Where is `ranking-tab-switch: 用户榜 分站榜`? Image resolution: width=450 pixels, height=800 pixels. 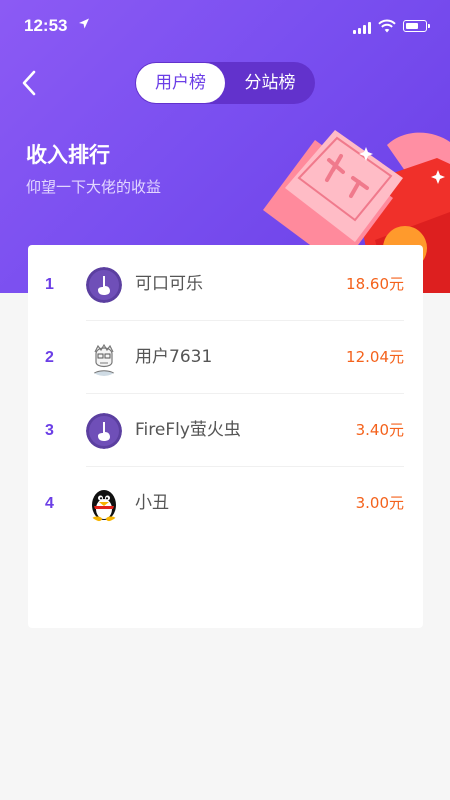 ranking-tab-switch: 用户榜 分站榜 is located at coordinates (225, 83).